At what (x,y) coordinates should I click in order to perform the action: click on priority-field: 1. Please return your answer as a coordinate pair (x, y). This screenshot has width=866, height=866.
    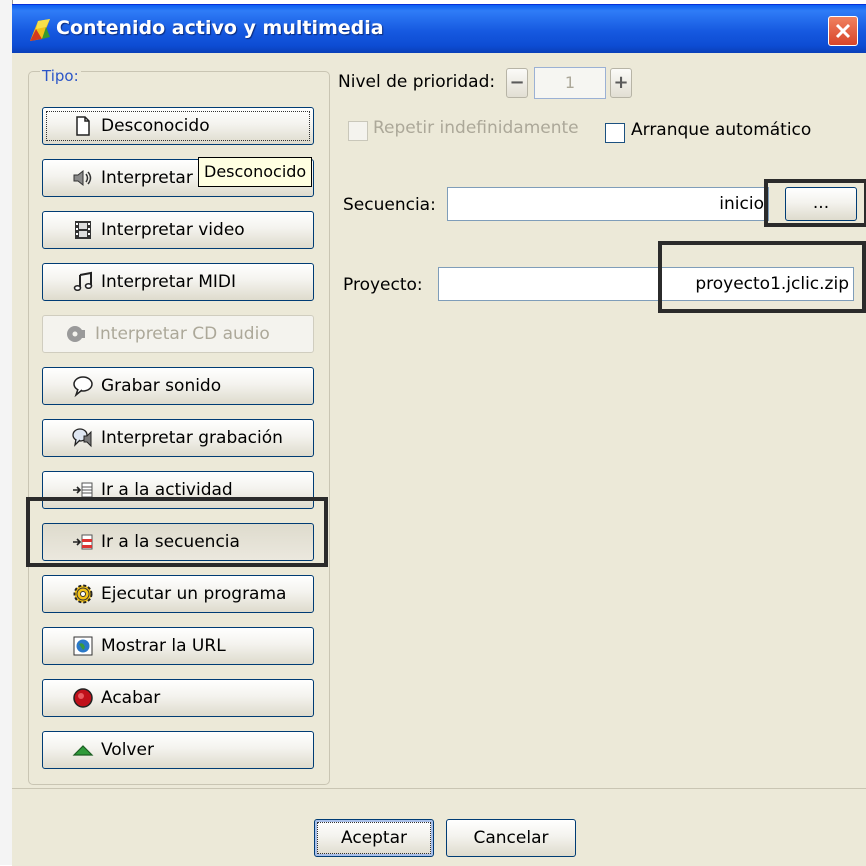
    Looking at the image, I should click on (570, 83).